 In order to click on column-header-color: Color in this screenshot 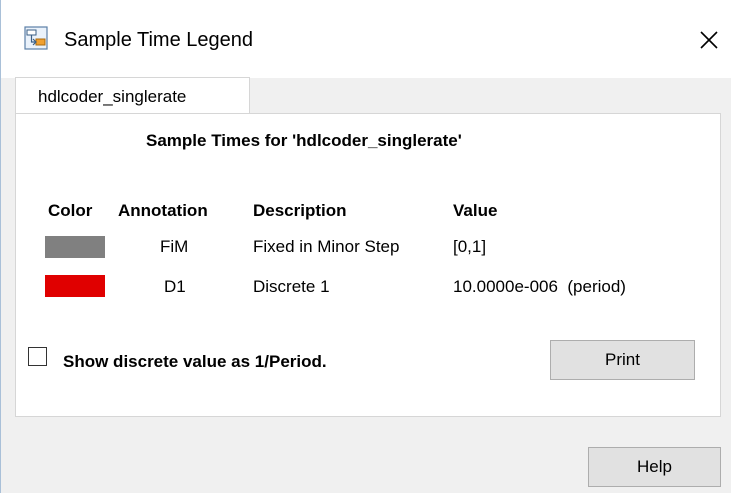, I will do `click(70, 210)`.